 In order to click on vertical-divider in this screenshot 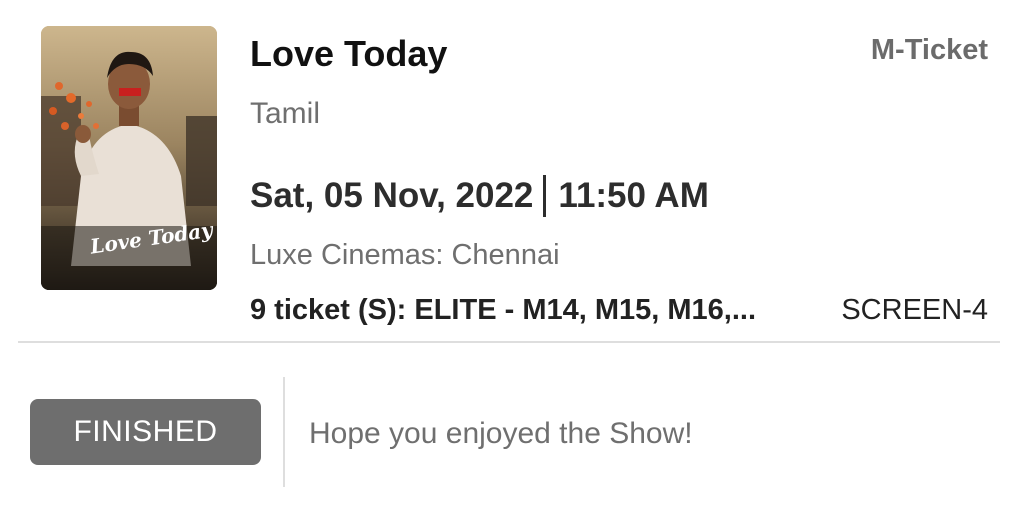, I will do `click(284, 432)`.